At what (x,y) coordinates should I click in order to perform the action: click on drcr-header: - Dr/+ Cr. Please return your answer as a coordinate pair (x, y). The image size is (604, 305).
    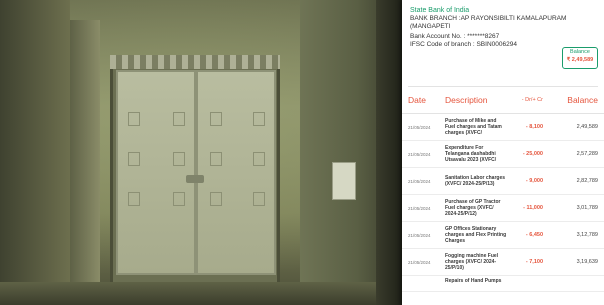
    Looking at the image, I should click on (532, 100).